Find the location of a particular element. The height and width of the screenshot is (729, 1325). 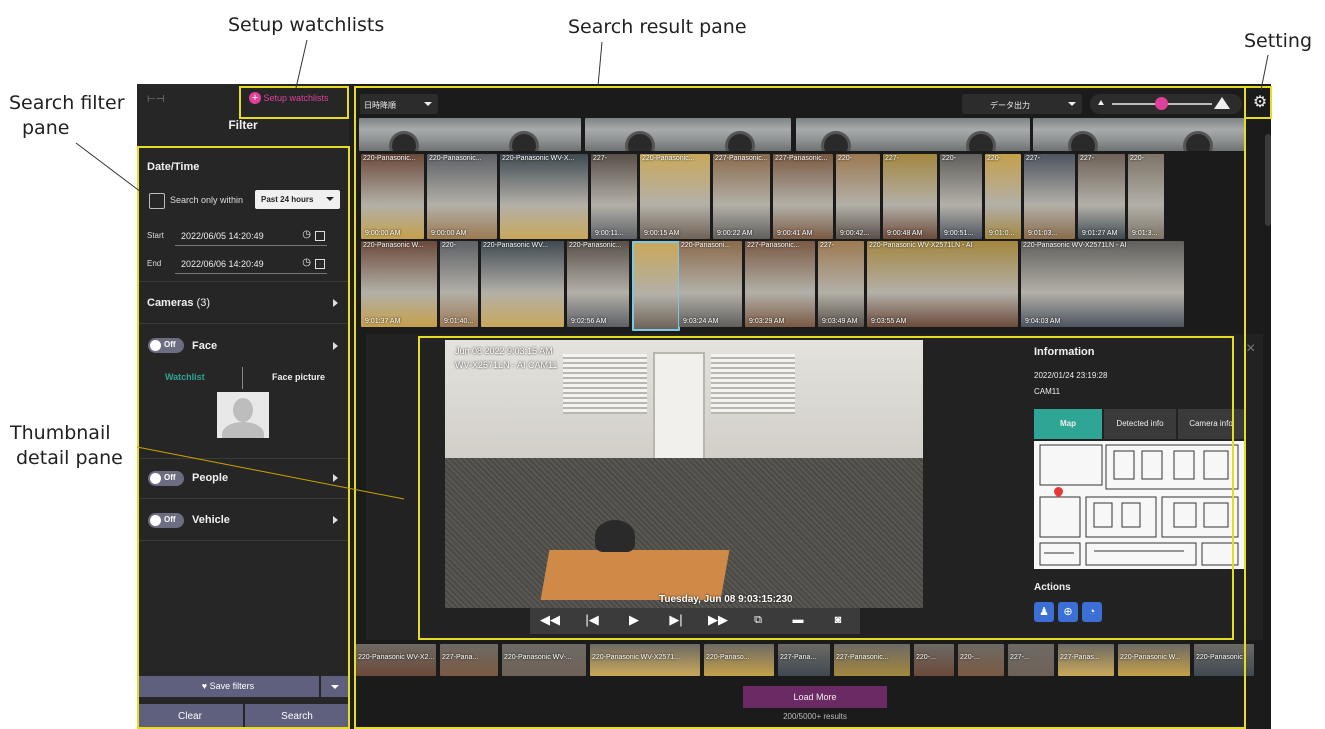

result-thumbnail: 227- 9:00:48 AM is located at coordinates (910, 196).